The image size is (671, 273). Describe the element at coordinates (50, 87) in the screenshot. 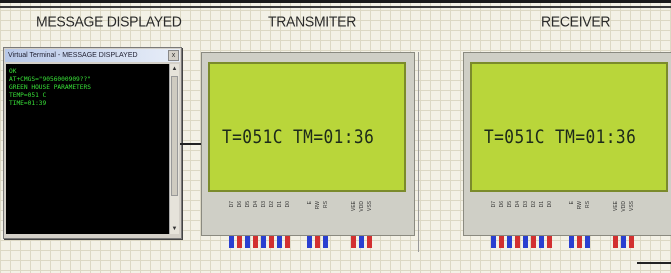

I see `terminal-line: GREEN HOUSE PARAMETERS` at that location.